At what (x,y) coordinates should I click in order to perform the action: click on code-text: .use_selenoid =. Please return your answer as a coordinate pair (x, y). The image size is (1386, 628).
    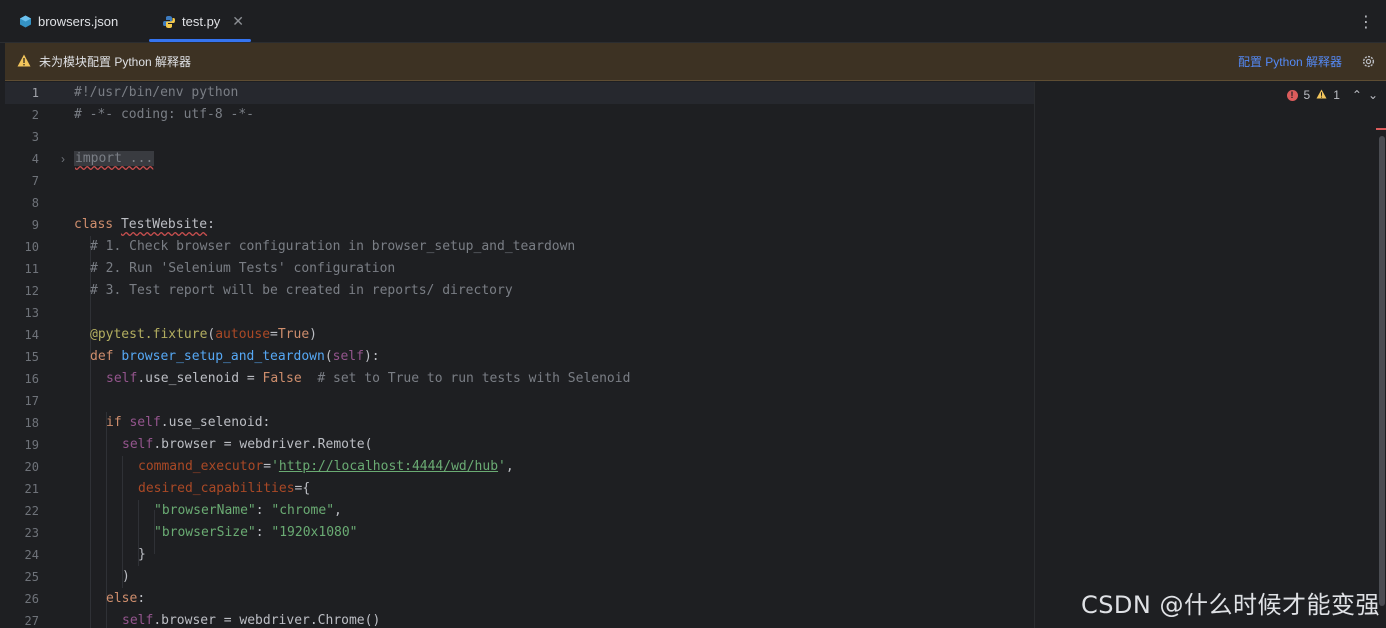
    Looking at the image, I should click on (200, 378).